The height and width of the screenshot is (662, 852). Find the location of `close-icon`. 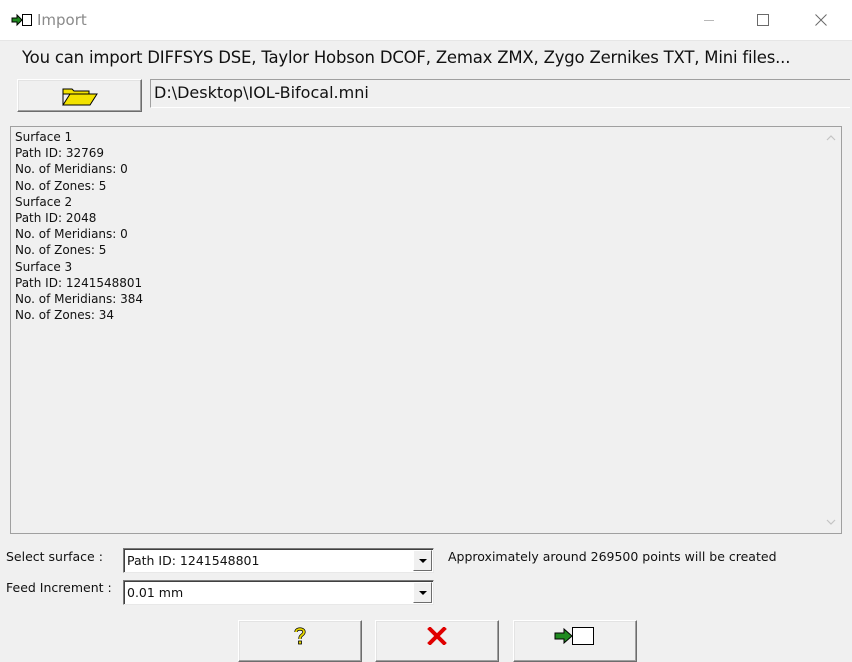

close-icon is located at coordinates (821, 20).